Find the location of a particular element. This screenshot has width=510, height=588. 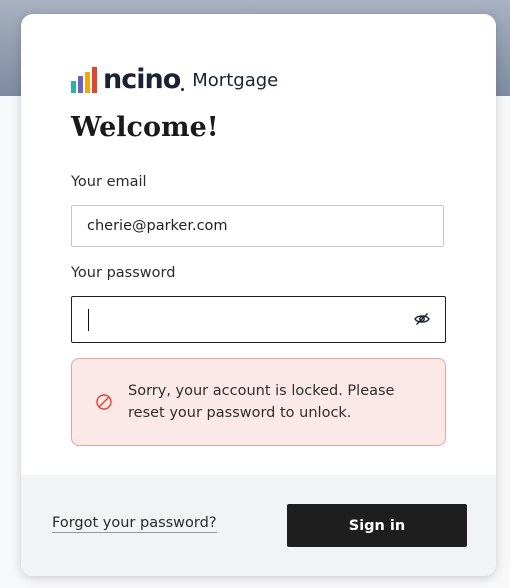

prohibited-icon is located at coordinates (104, 402).